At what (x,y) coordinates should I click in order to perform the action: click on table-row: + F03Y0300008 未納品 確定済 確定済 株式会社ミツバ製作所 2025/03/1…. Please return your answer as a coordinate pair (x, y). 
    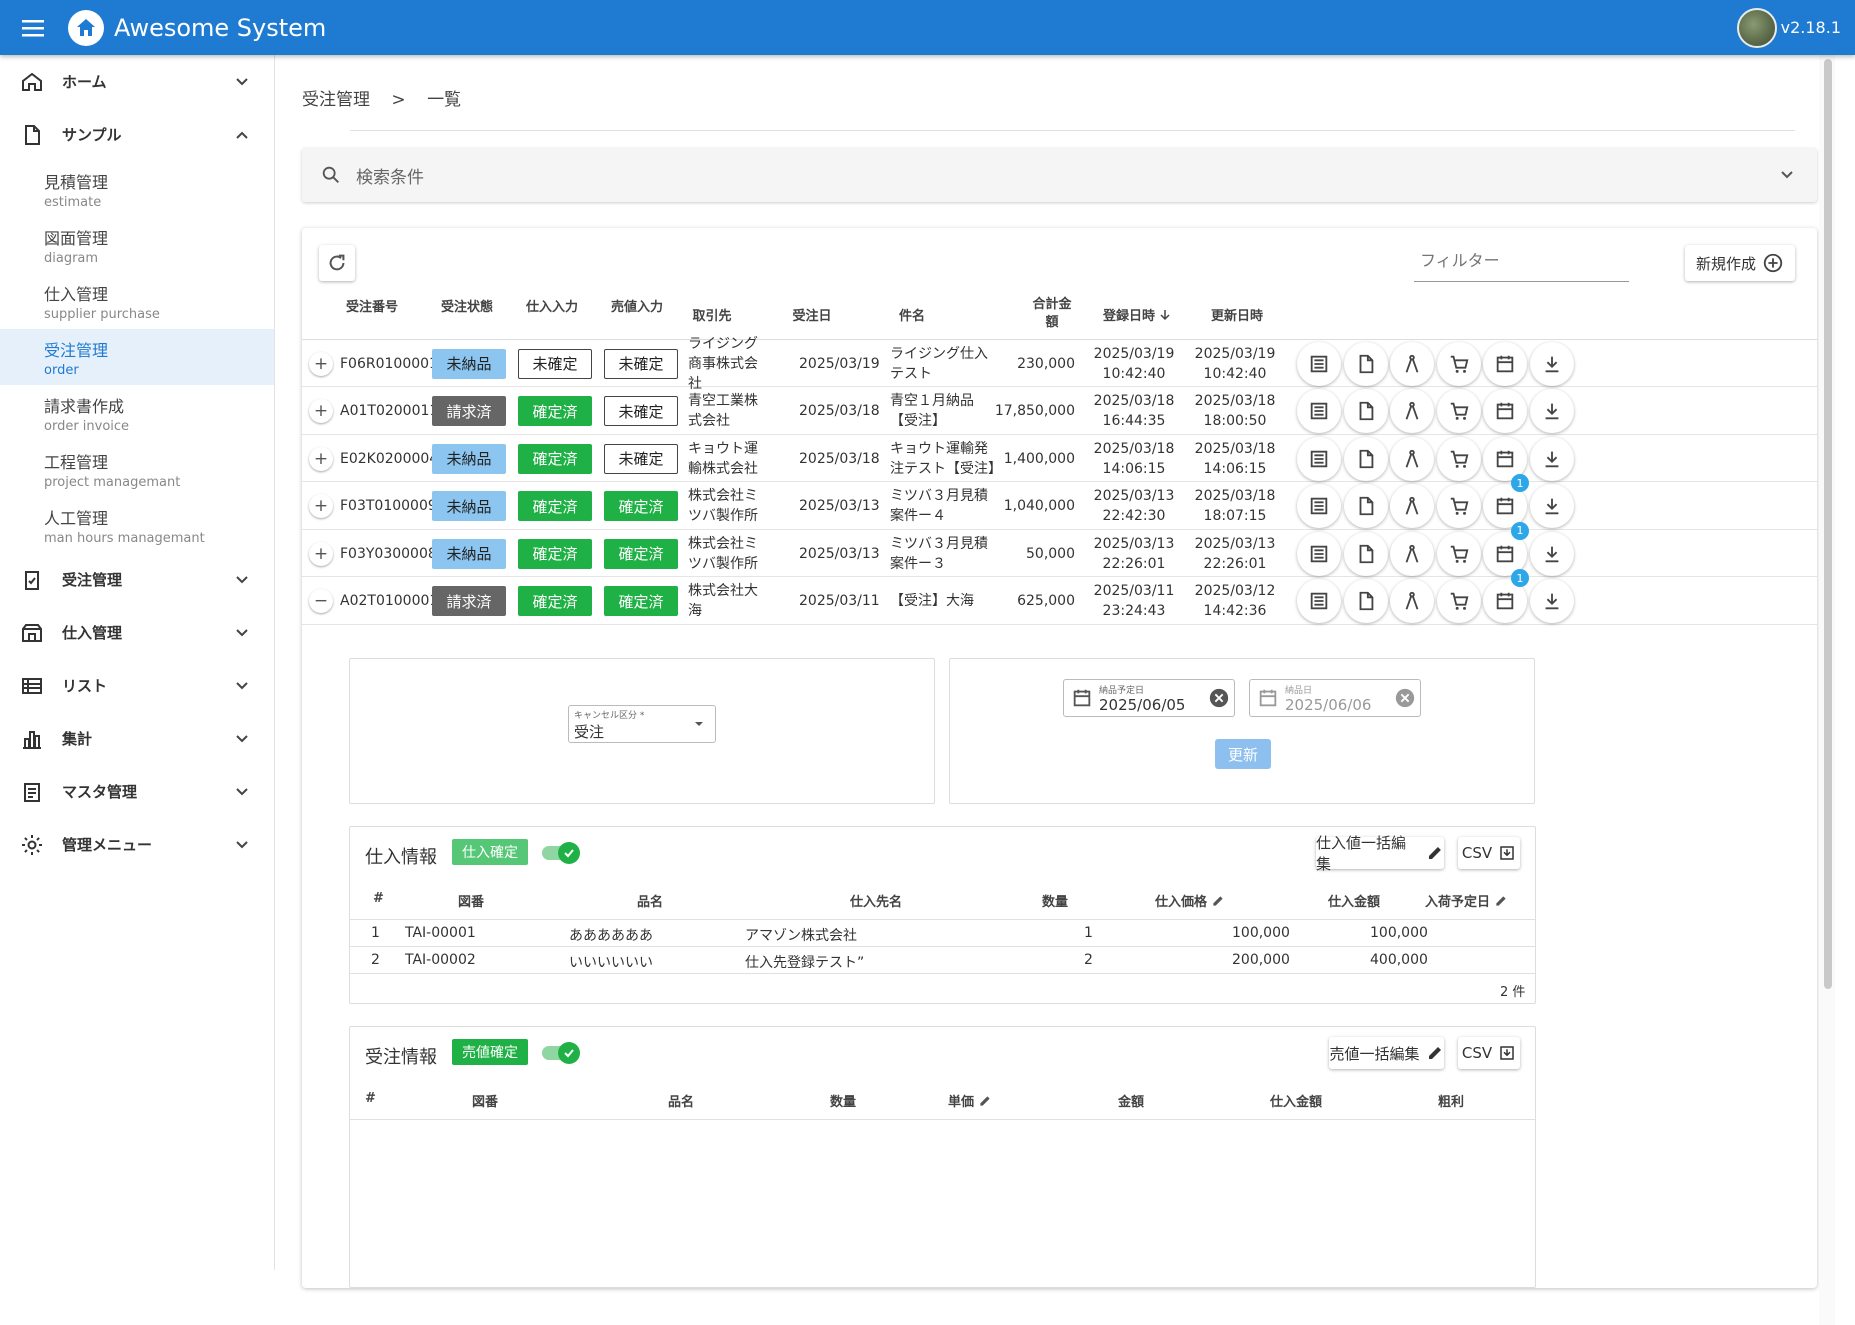
    Looking at the image, I should click on (1059, 549).